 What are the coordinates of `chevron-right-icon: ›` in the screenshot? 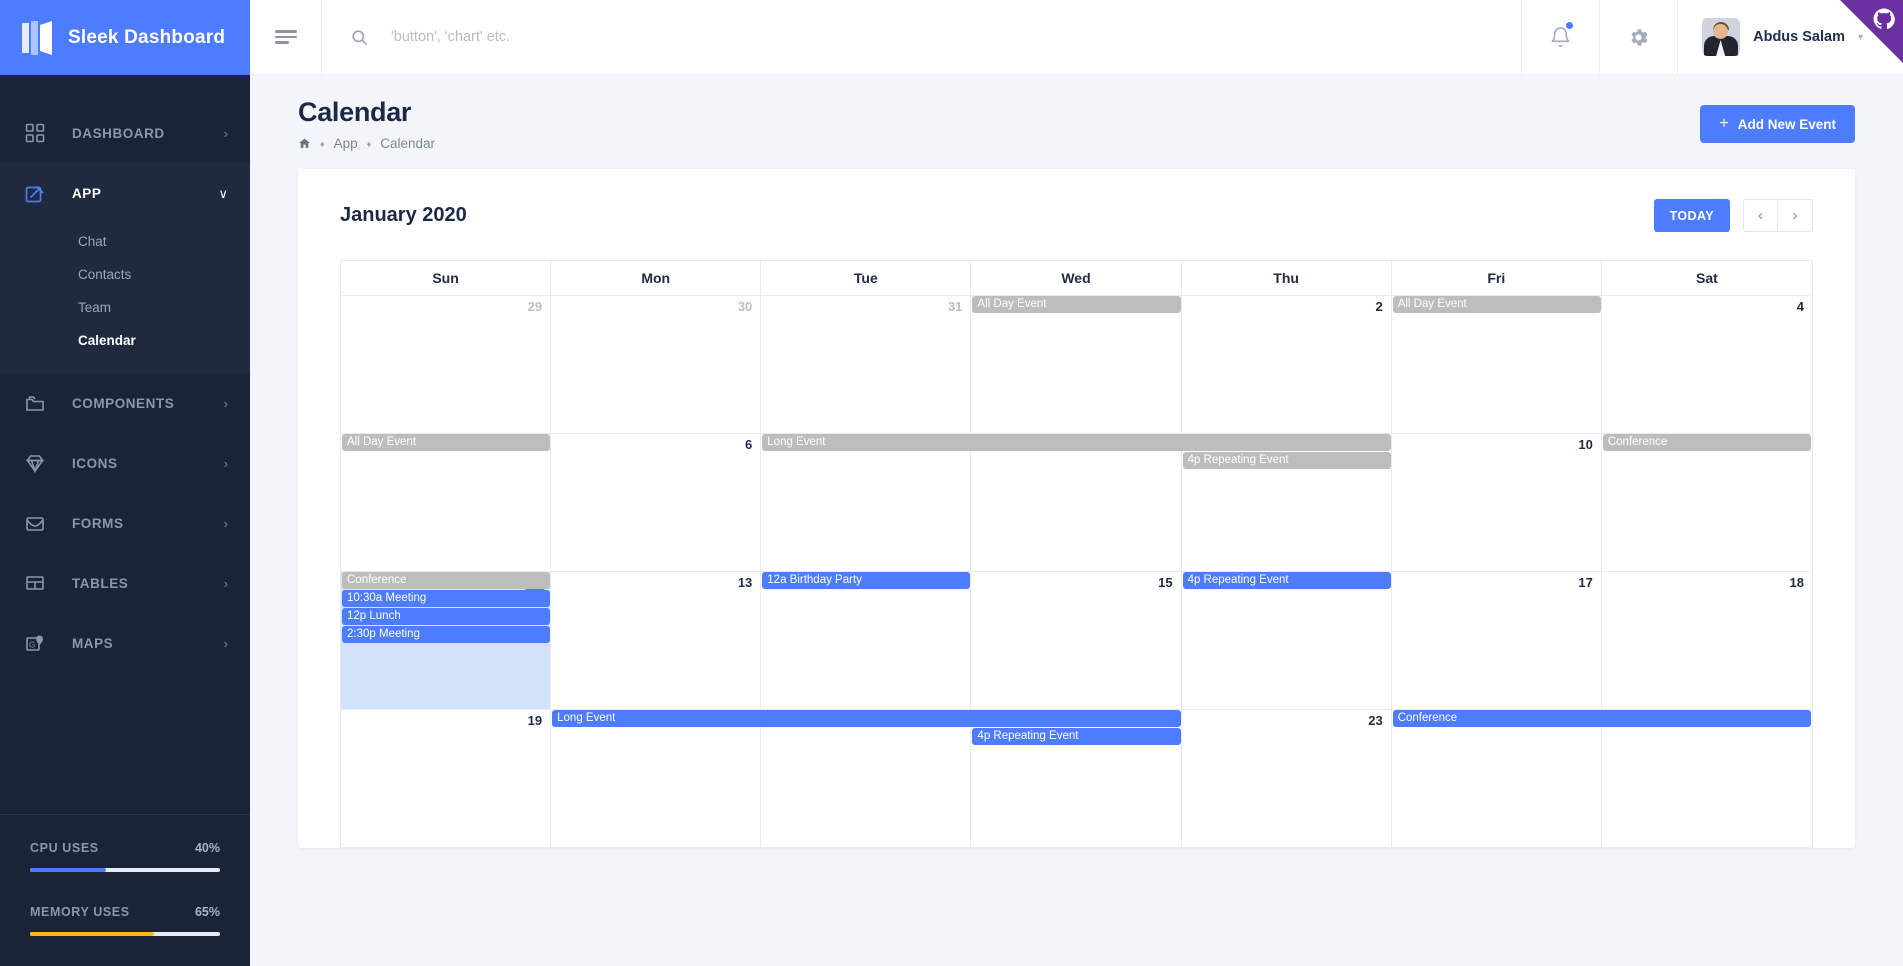 It's located at (225, 643).